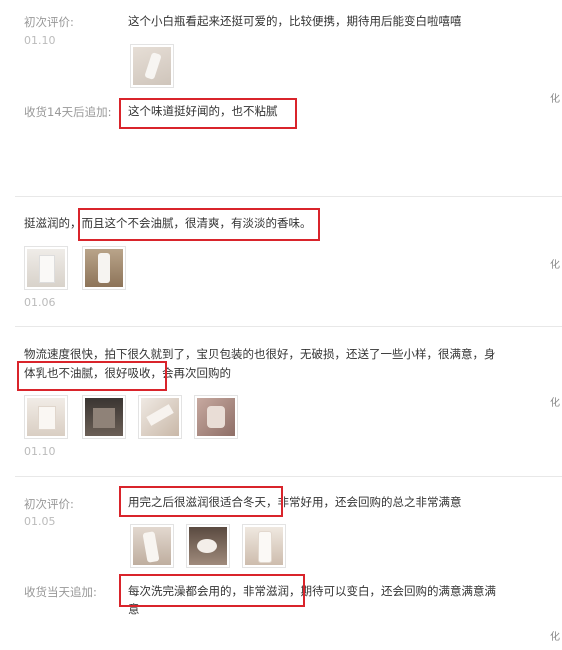 The image size is (562, 650). What do you see at coordinates (203, 111) in the screenshot?
I see `followup-review-text: 这个味道挺好闻的，也不粘腻` at bounding box center [203, 111].